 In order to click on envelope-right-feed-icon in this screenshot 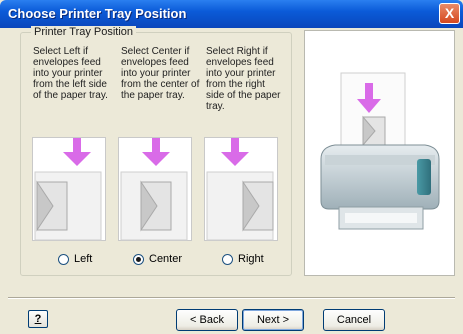, I will do `click(240, 189)`.